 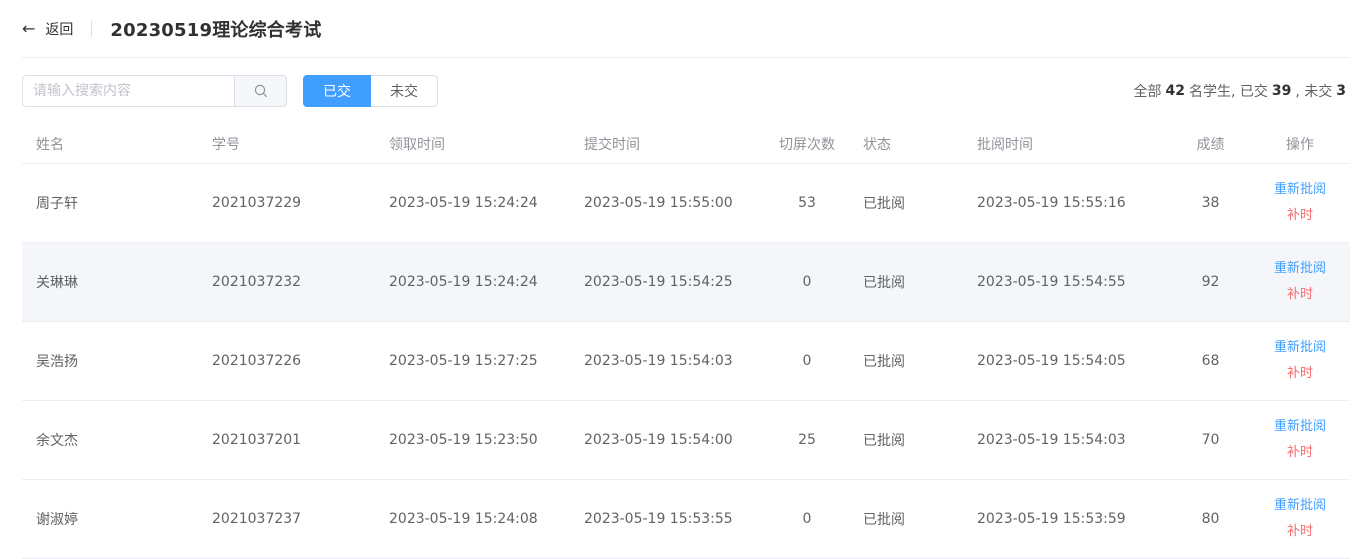 I want to click on cell-submitted-time: 2023-05-19 15:54:25, so click(x=667, y=282).